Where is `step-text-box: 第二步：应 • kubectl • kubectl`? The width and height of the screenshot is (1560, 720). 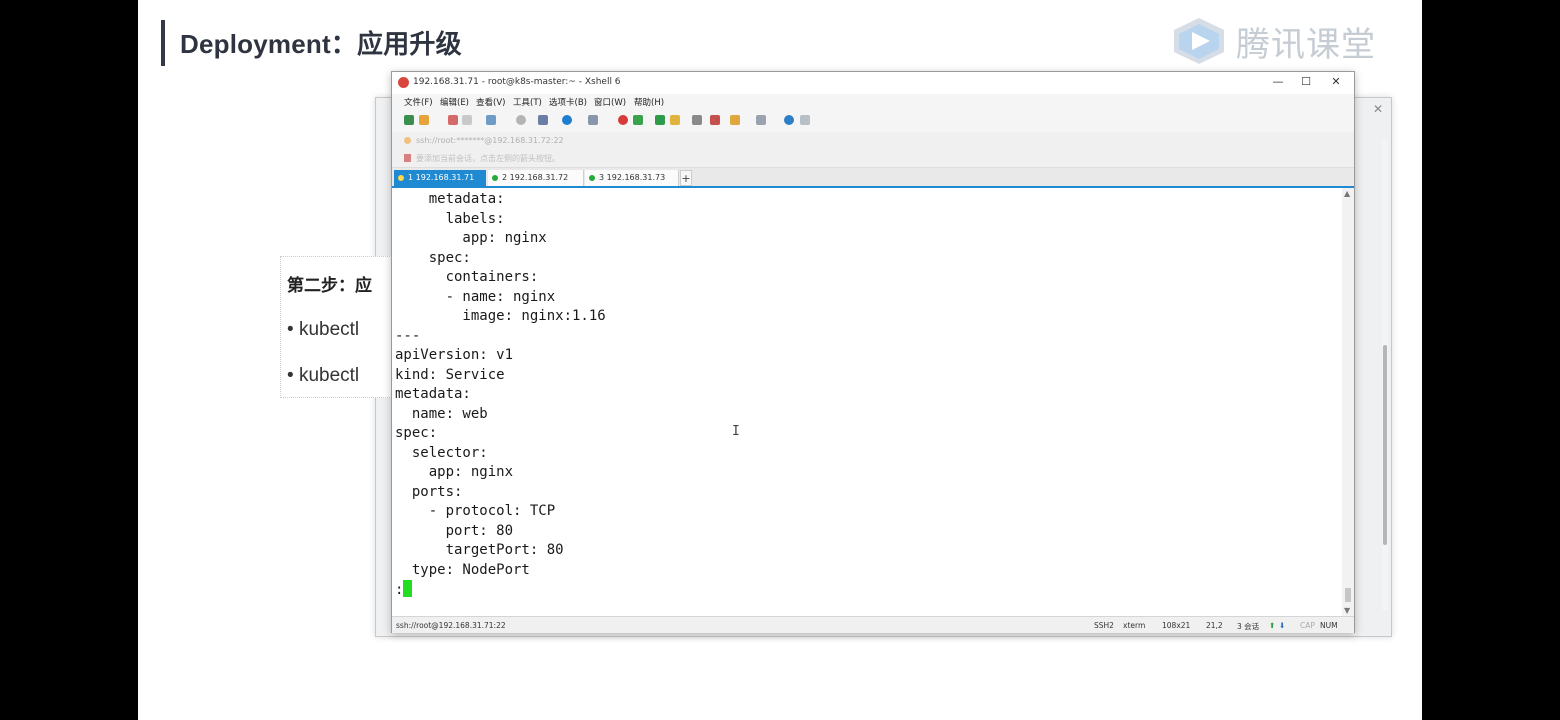 step-text-box: 第二步：应 • kubectl • kubectl is located at coordinates (336, 327).